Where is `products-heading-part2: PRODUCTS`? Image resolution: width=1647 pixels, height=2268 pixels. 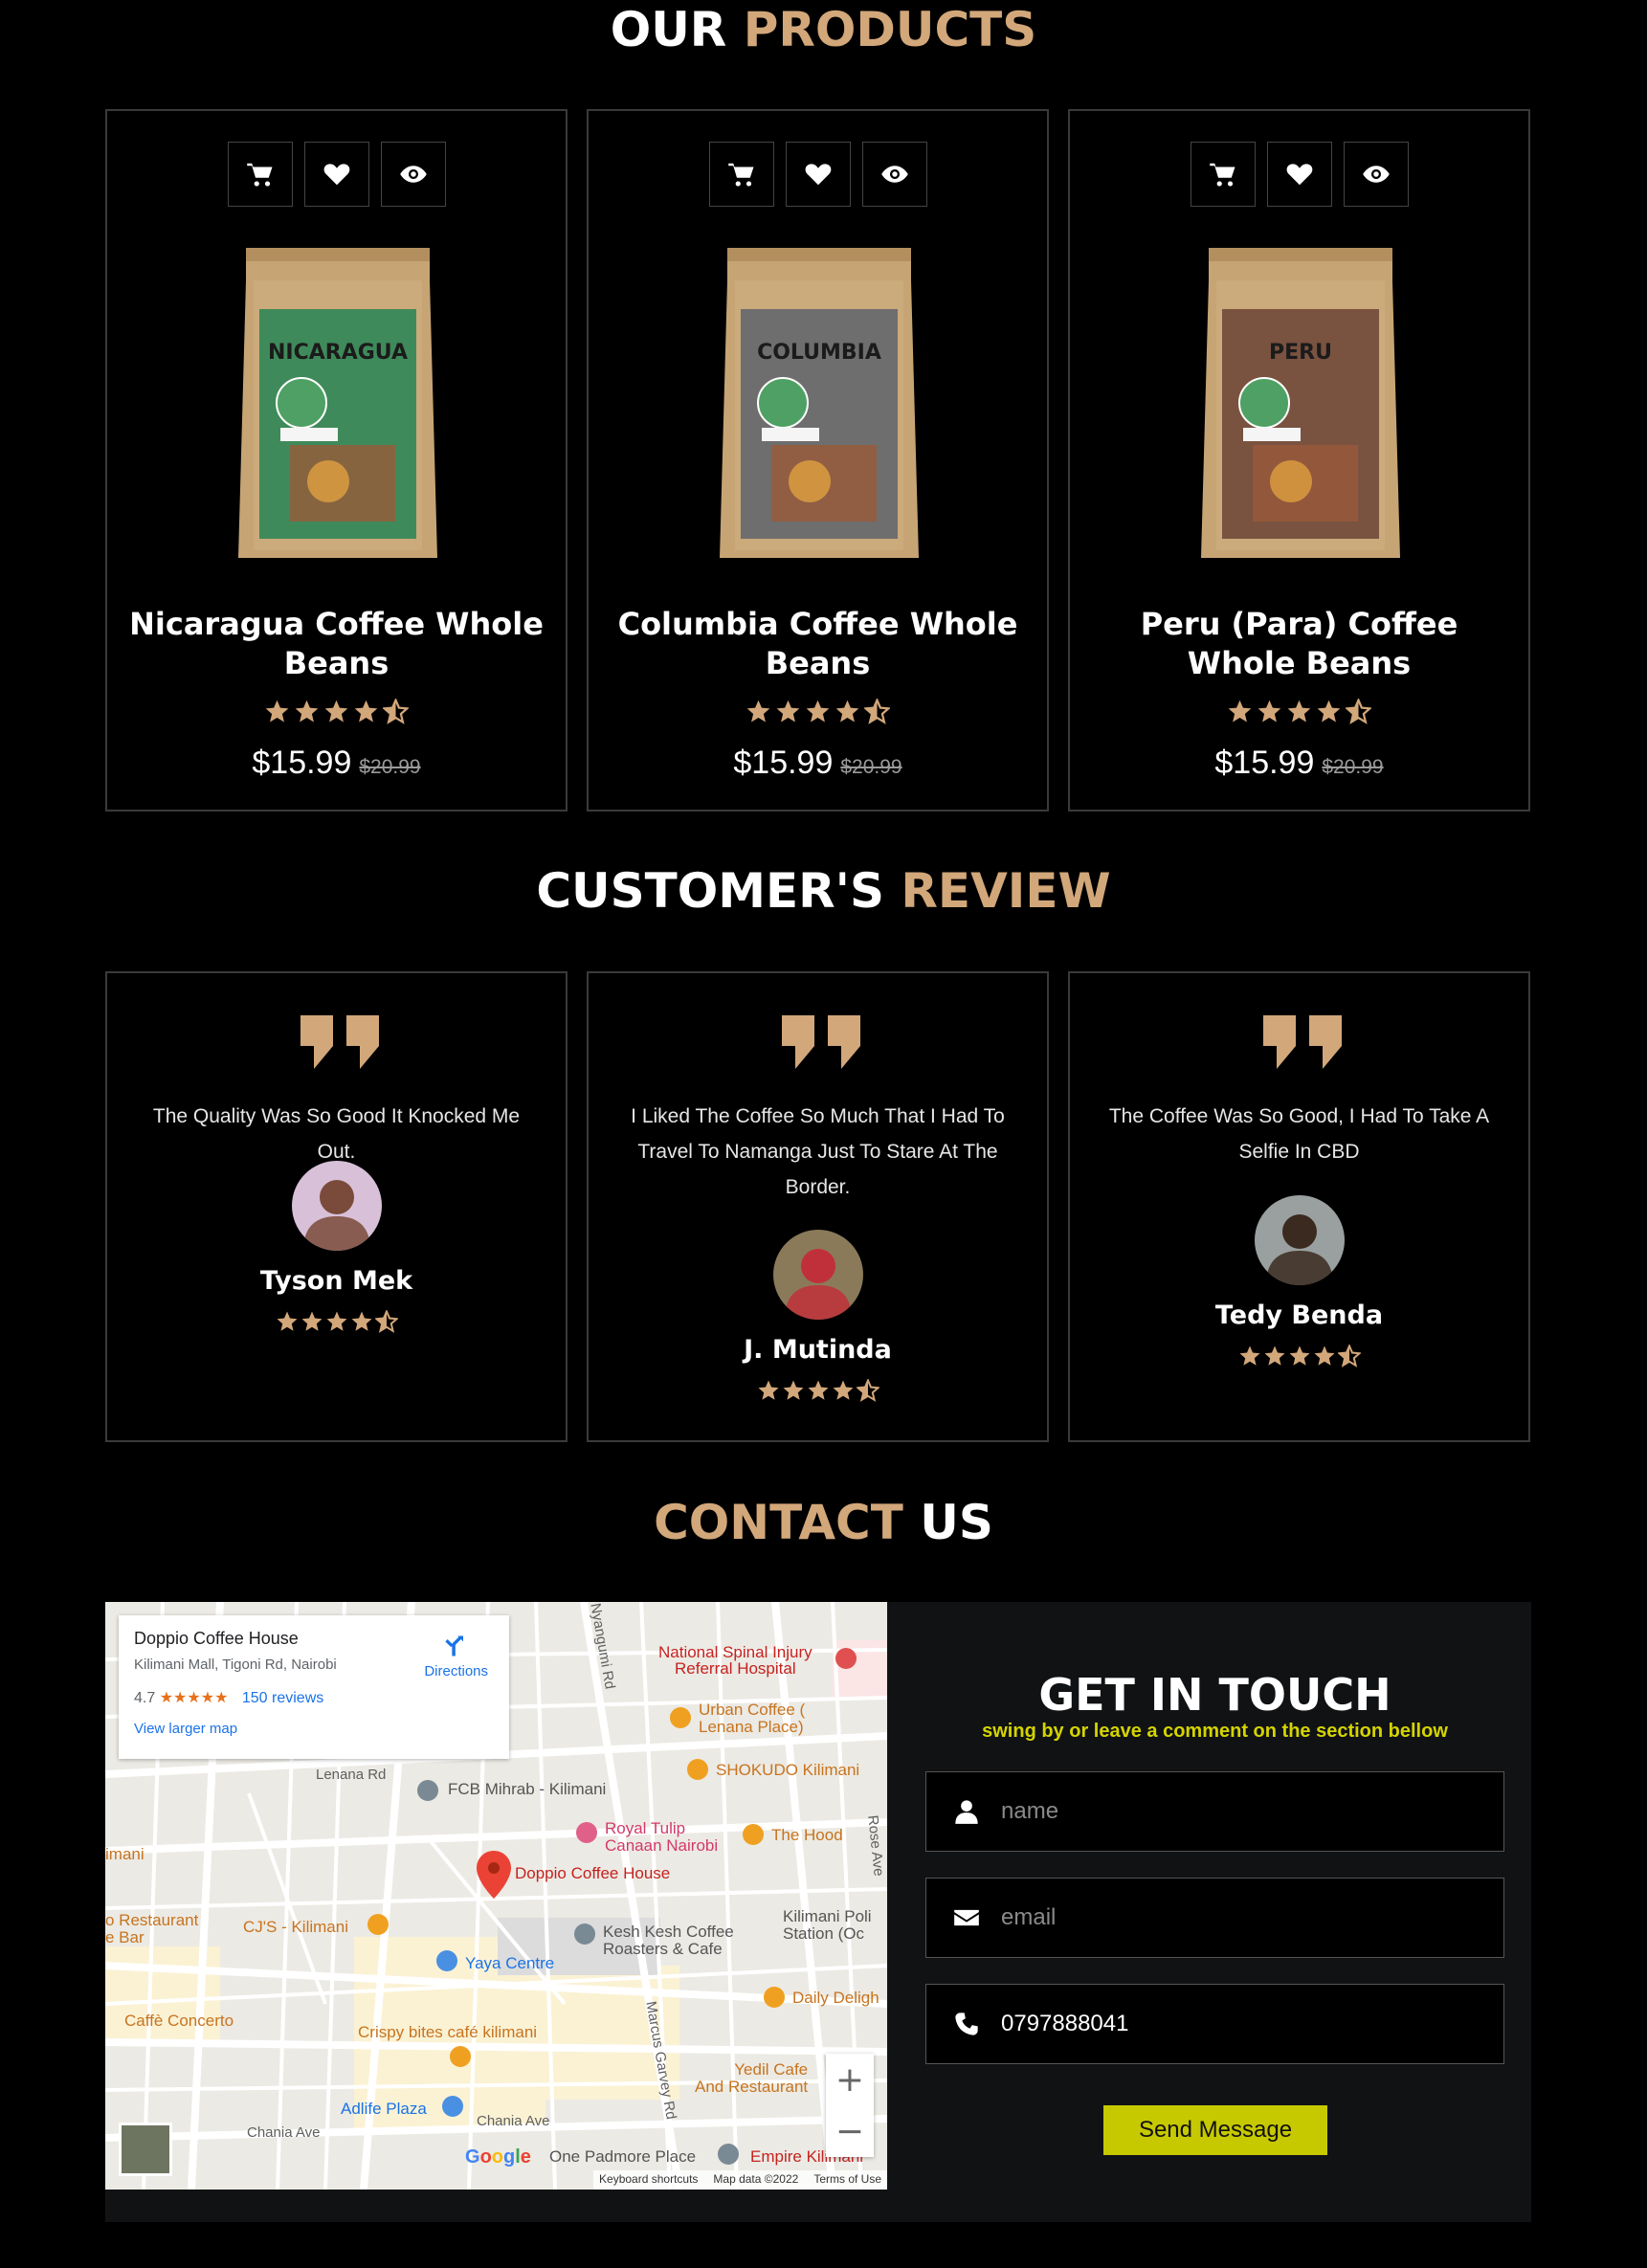 products-heading-part2: PRODUCTS is located at coordinates (890, 29).